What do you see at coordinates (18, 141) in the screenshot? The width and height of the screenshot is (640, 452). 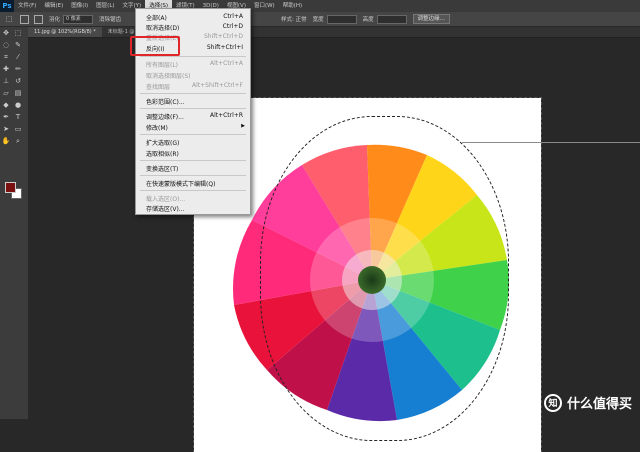 I see `zoom-icon: ⌕` at bounding box center [18, 141].